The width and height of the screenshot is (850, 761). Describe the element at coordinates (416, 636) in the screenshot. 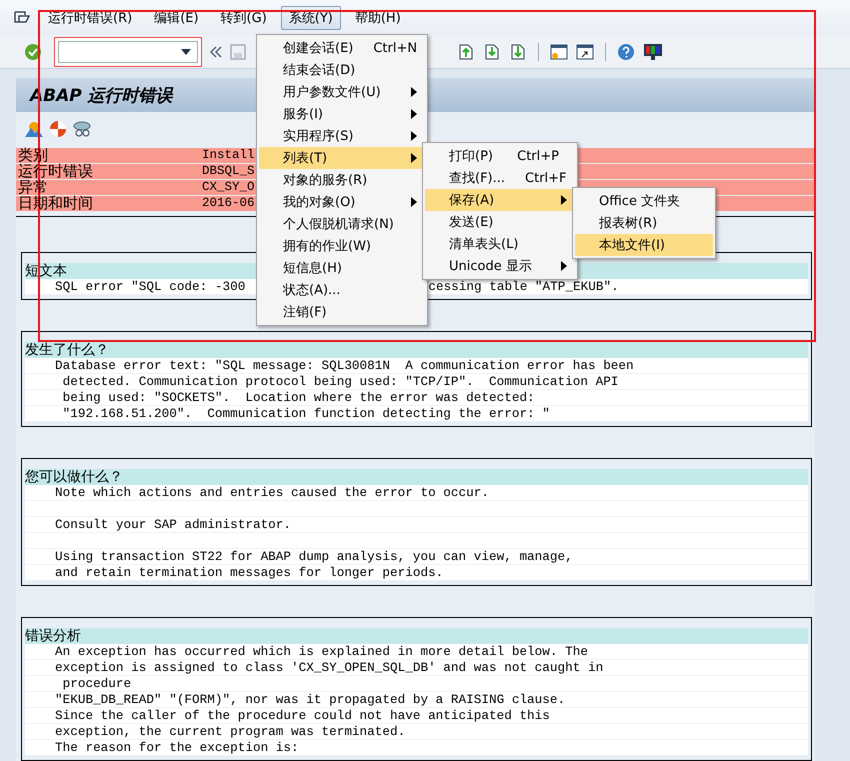

I see `section-heading: 错误分析` at that location.